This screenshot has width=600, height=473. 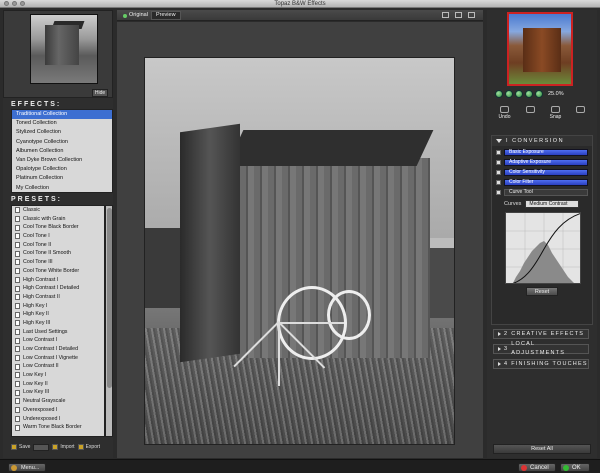 I want to click on preset-label: Low Key III, so click(x=36, y=392).